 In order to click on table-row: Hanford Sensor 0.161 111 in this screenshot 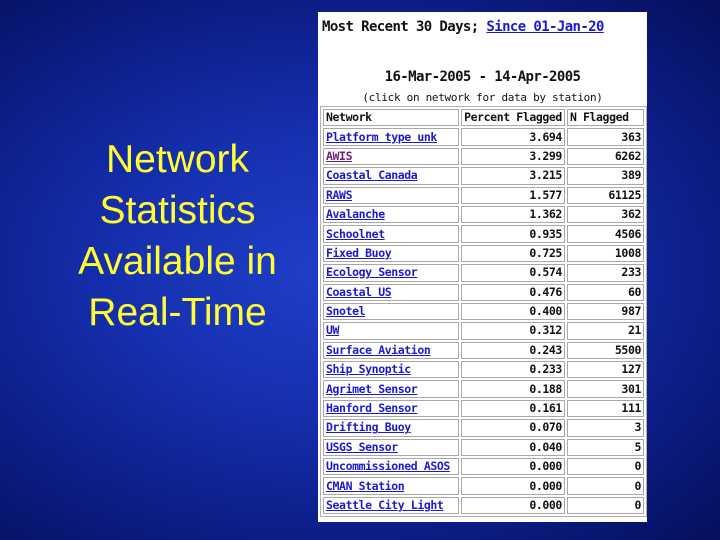, I will do `click(483, 408)`.